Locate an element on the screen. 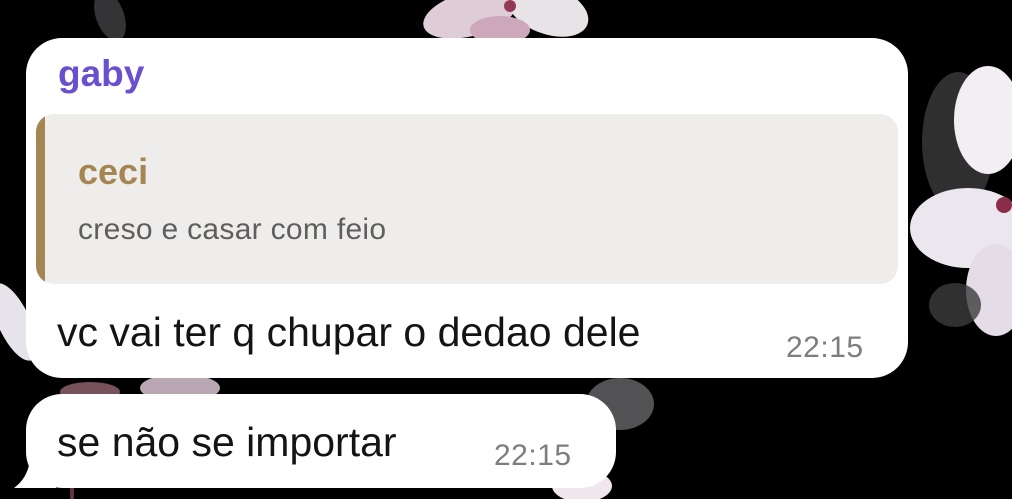 This screenshot has height=499, width=1012. message-text: vc vai ter q chupar o dedao dele is located at coordinates (349, 332).